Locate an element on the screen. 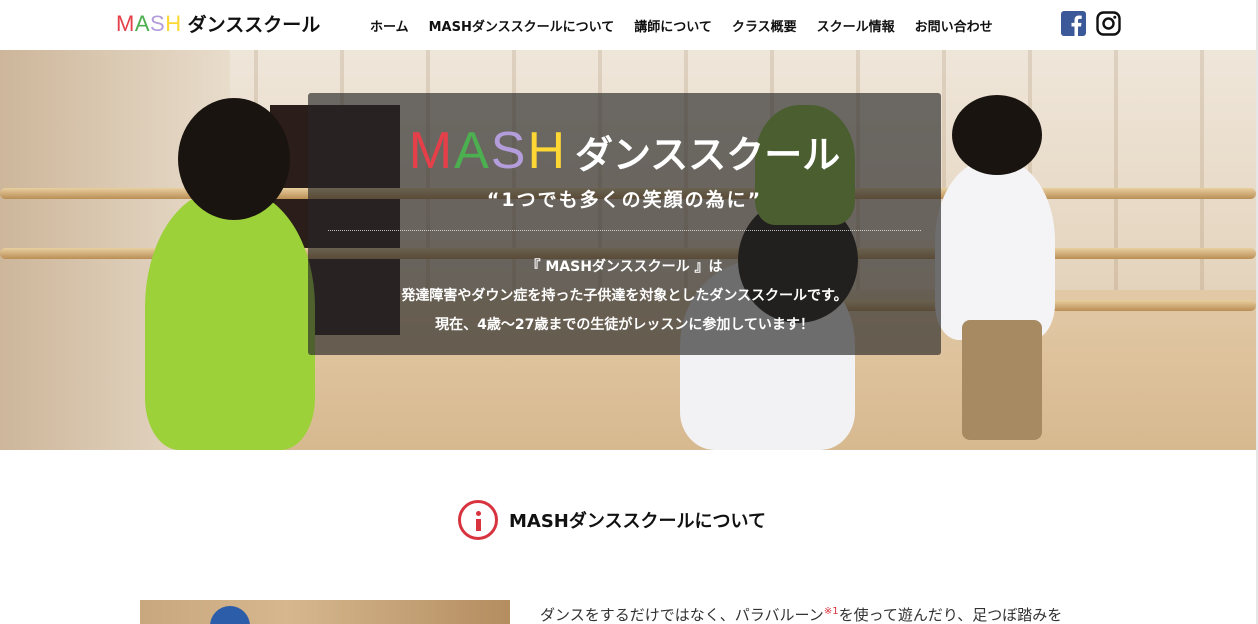 The width and height of the screenshot is (1258, 624). hero-description-line: 『 MASHダンススクール 』は is located at coordinates (624, 267).